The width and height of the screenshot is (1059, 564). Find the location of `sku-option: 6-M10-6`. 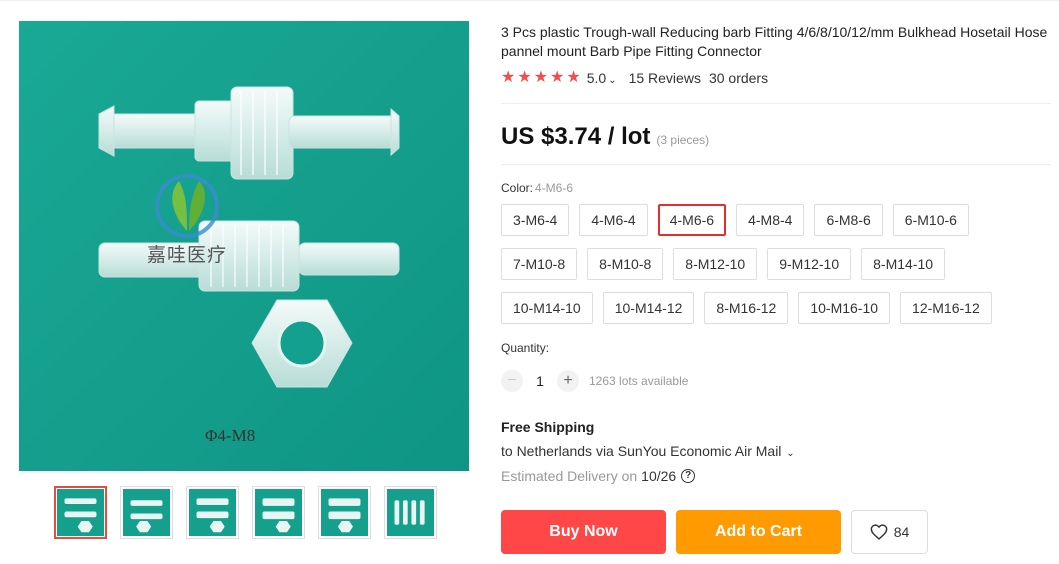

sku-option: 6-M10-6 is located at coordinates (930, 220).